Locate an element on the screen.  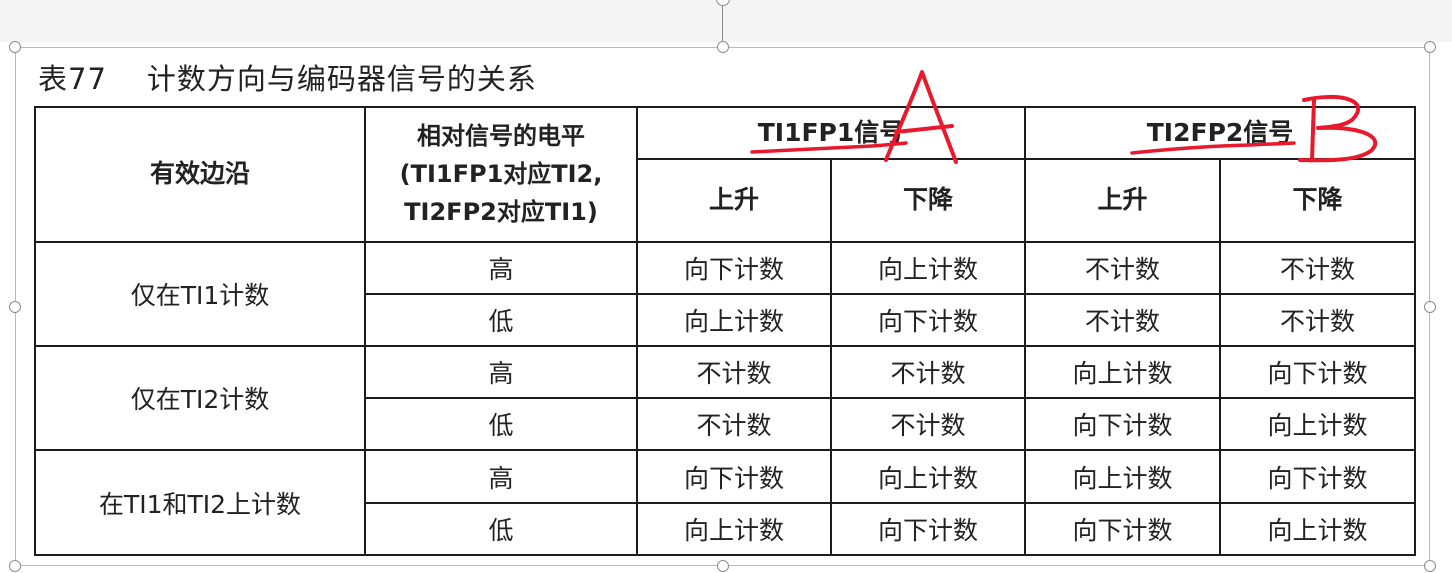
table-title: 计数方向与编码器信号的关系 is located at coordinates (341, 79).